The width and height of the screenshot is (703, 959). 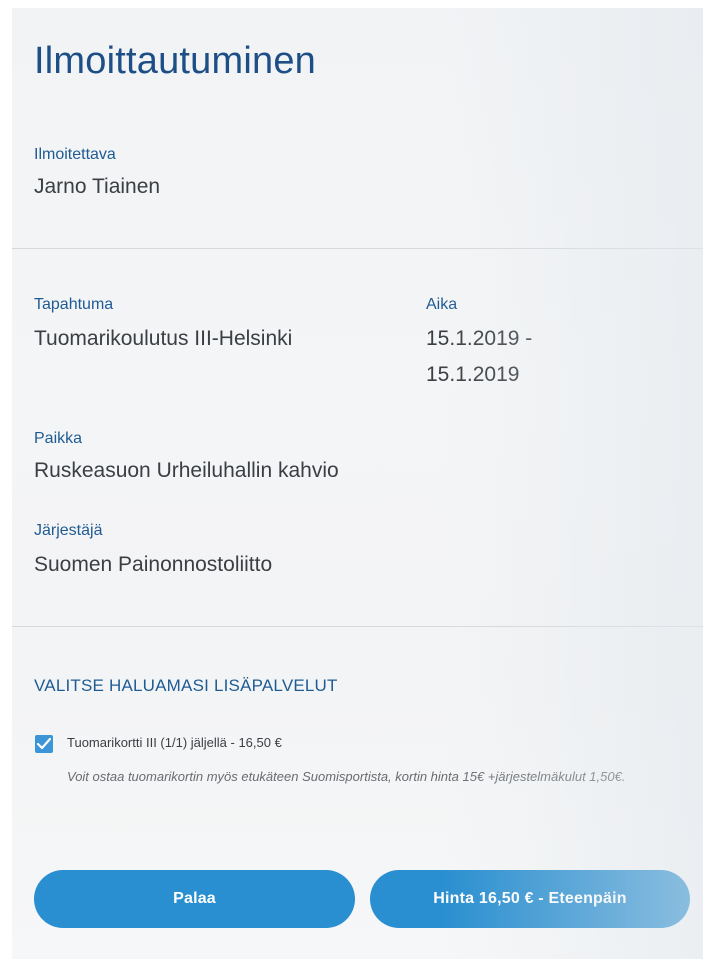 I want to click on checkmark-icon, so click(x=44, y=744).